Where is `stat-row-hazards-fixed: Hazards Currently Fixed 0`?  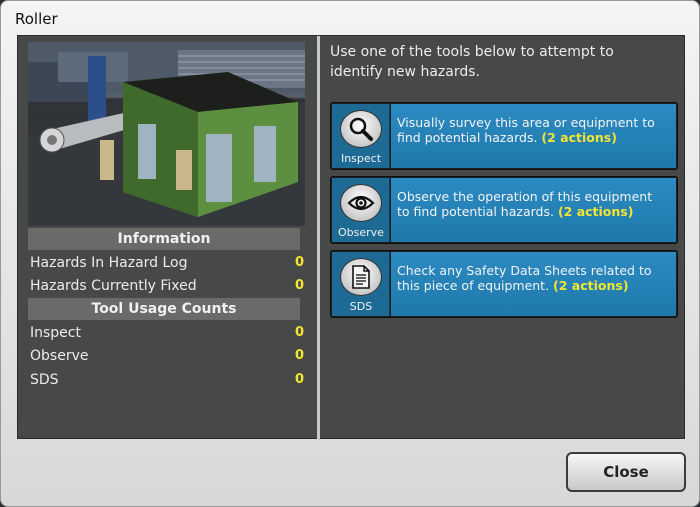 stat-row-hazards-fixed: Hazards Currently Fixed 0 is located at coordinates (167, 286).